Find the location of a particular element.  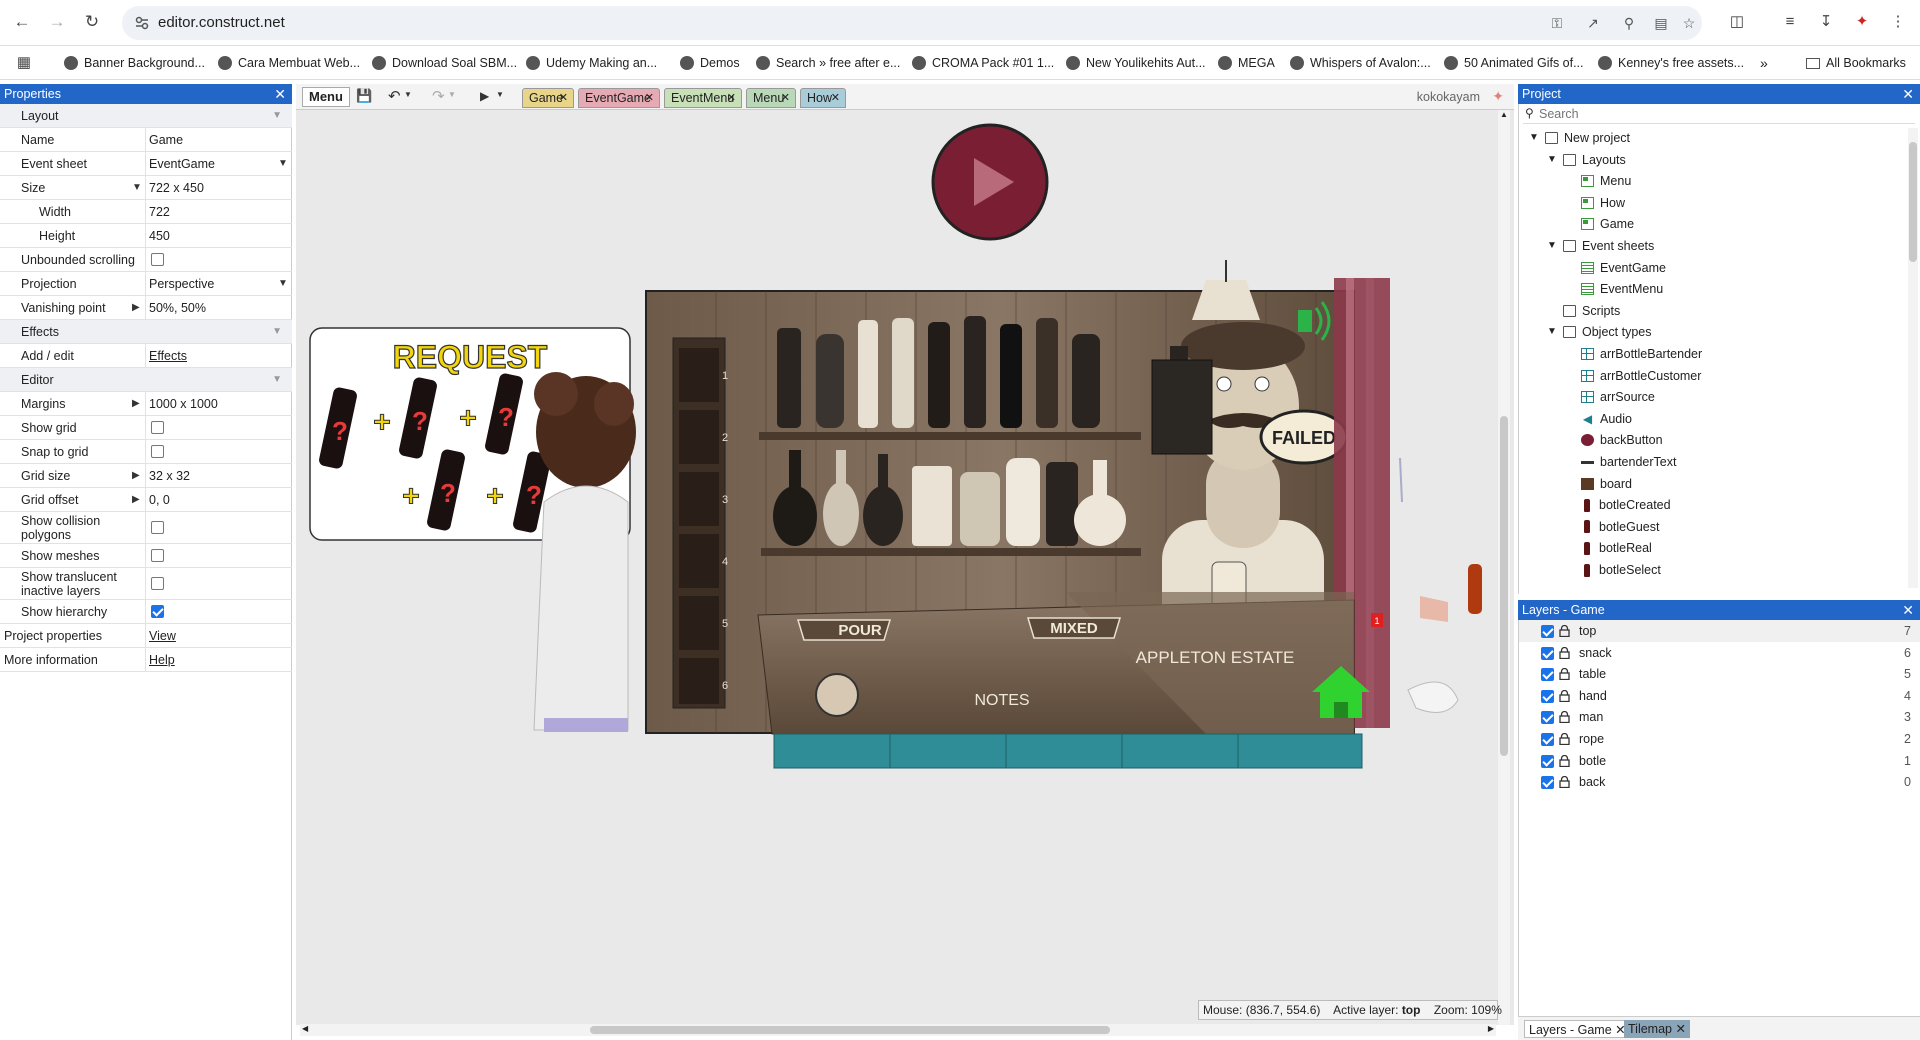

property-section: Layout ▼ is located at coordinates (146, 116).